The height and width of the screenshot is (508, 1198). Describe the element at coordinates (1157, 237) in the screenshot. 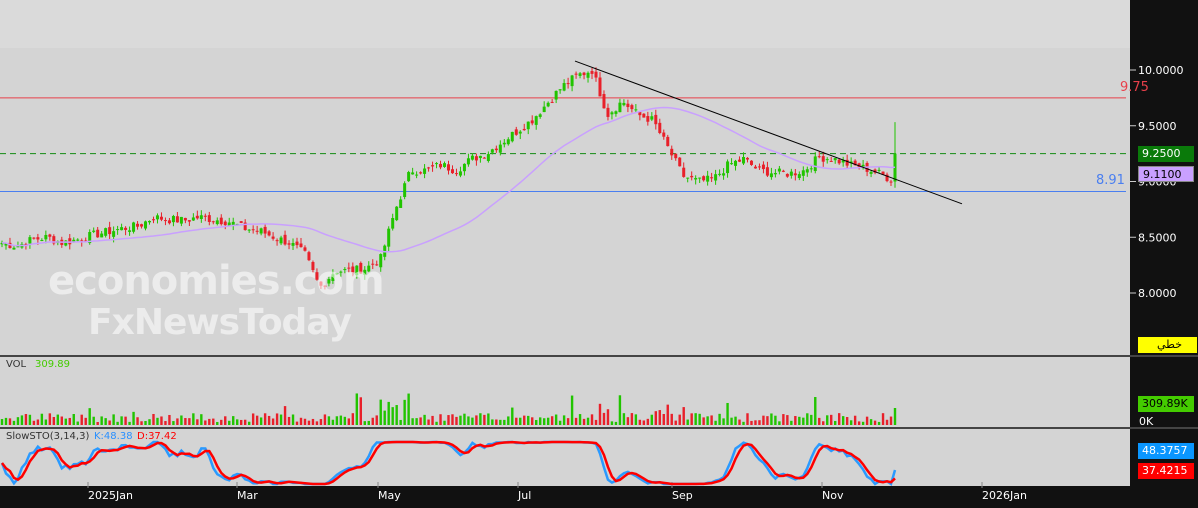

I see `y-tick-label: 8.5000` at that location.